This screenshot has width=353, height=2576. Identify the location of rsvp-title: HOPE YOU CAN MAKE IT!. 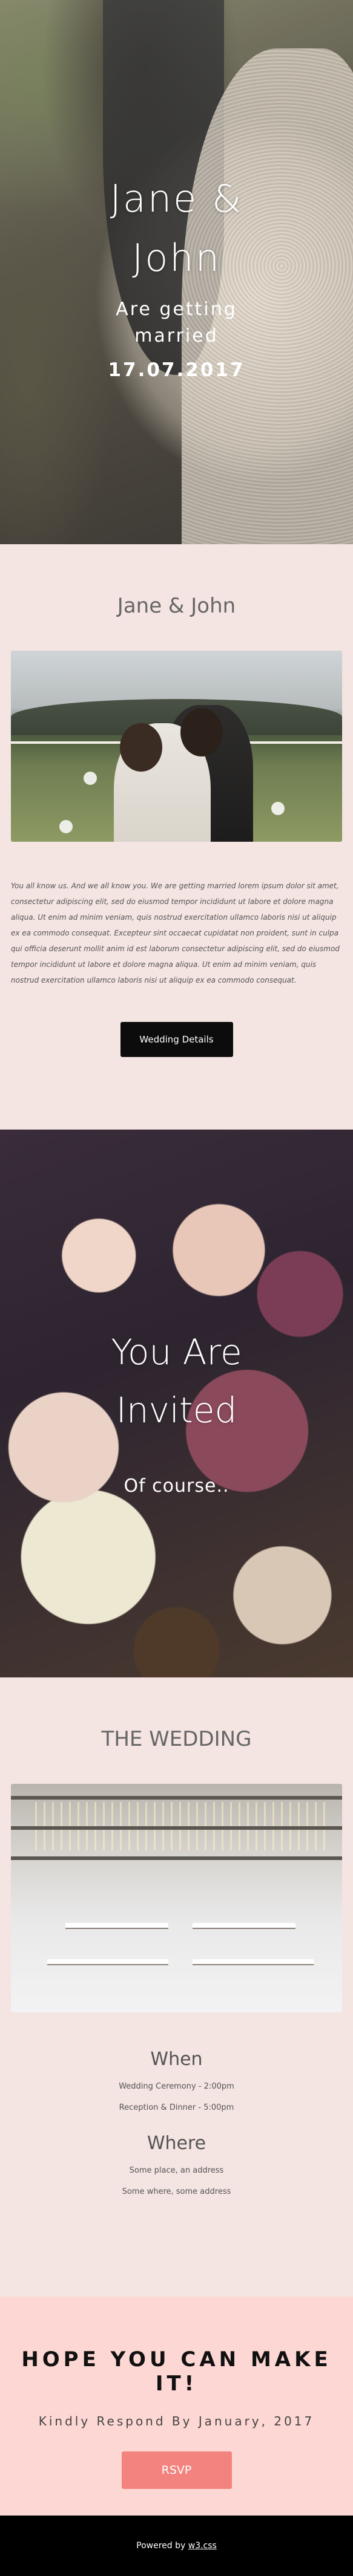
(176, 2371).